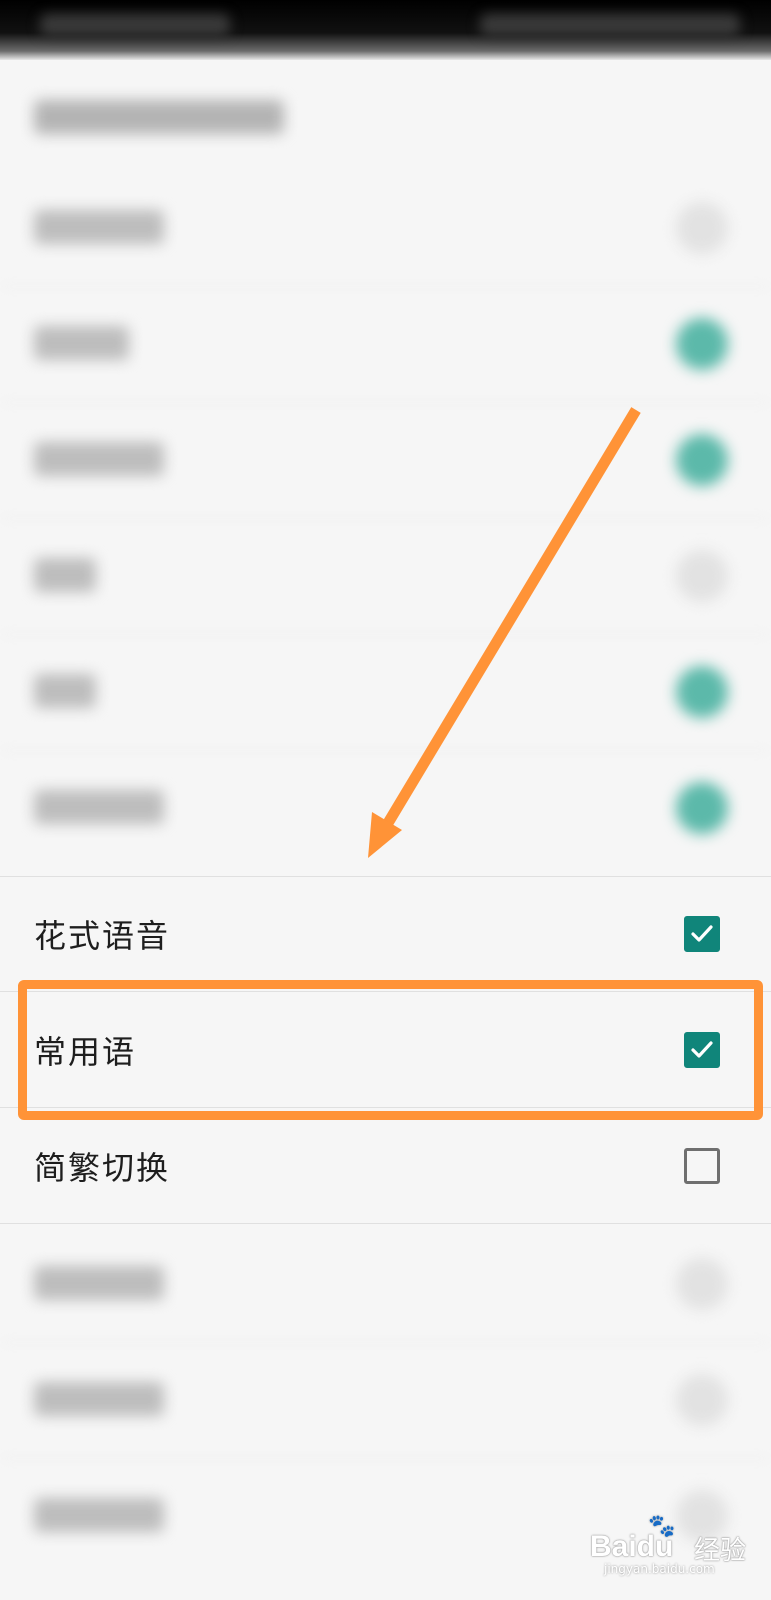 This screenshot has width=771, height=1600. I want to click on baidu-watermark: 🐾 Baidu 经验 jingyan.baidu.com, so click(673, 1544).